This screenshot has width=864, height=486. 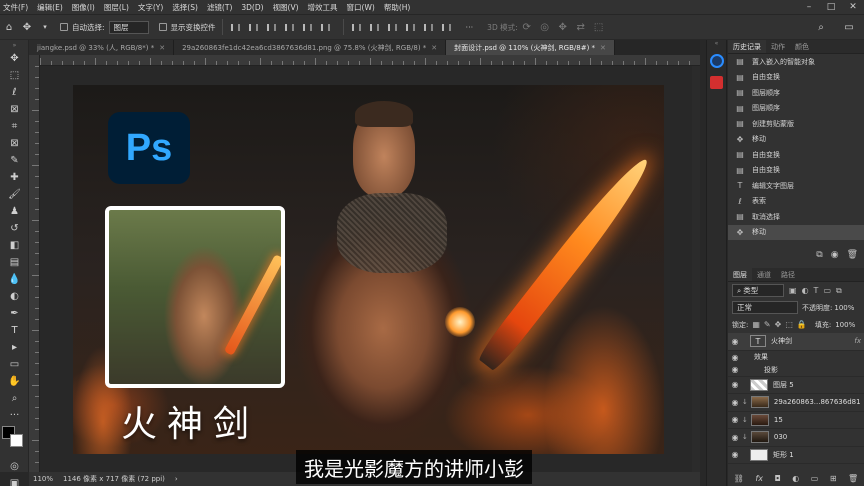 What do you see at coordinates (530, 47) in the screenshot?
I see `tab-cover-design: 封面设计.psd @ 110% (火神剑, RGB/8#) * ✕` at bounding box center [530, 47].